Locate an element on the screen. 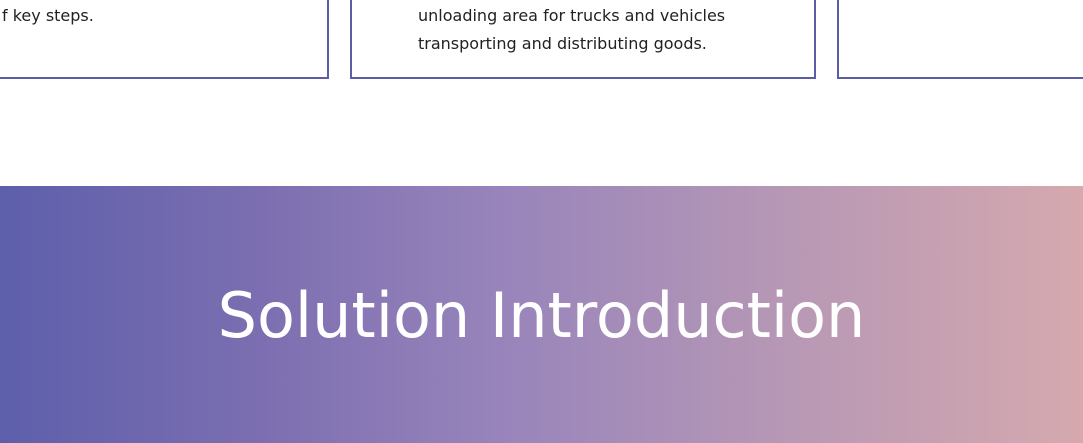 The height and width of the screenshot is (443, 1083). feature-card-left: f key steps. is located at coordinates (164, 39).